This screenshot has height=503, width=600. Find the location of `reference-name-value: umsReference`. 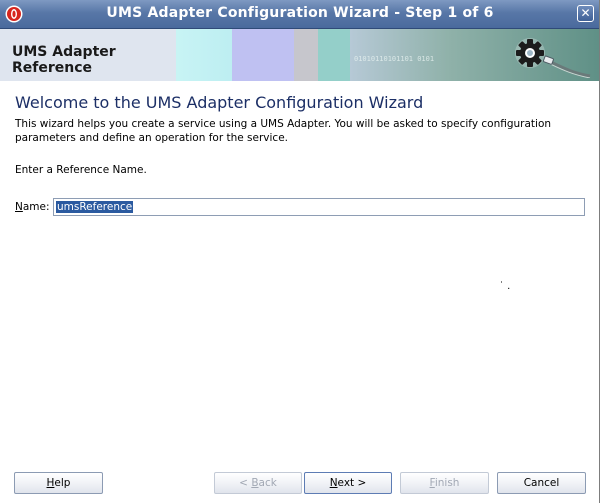

reference-name-value: umsReference is located at coordinates (95, 207).